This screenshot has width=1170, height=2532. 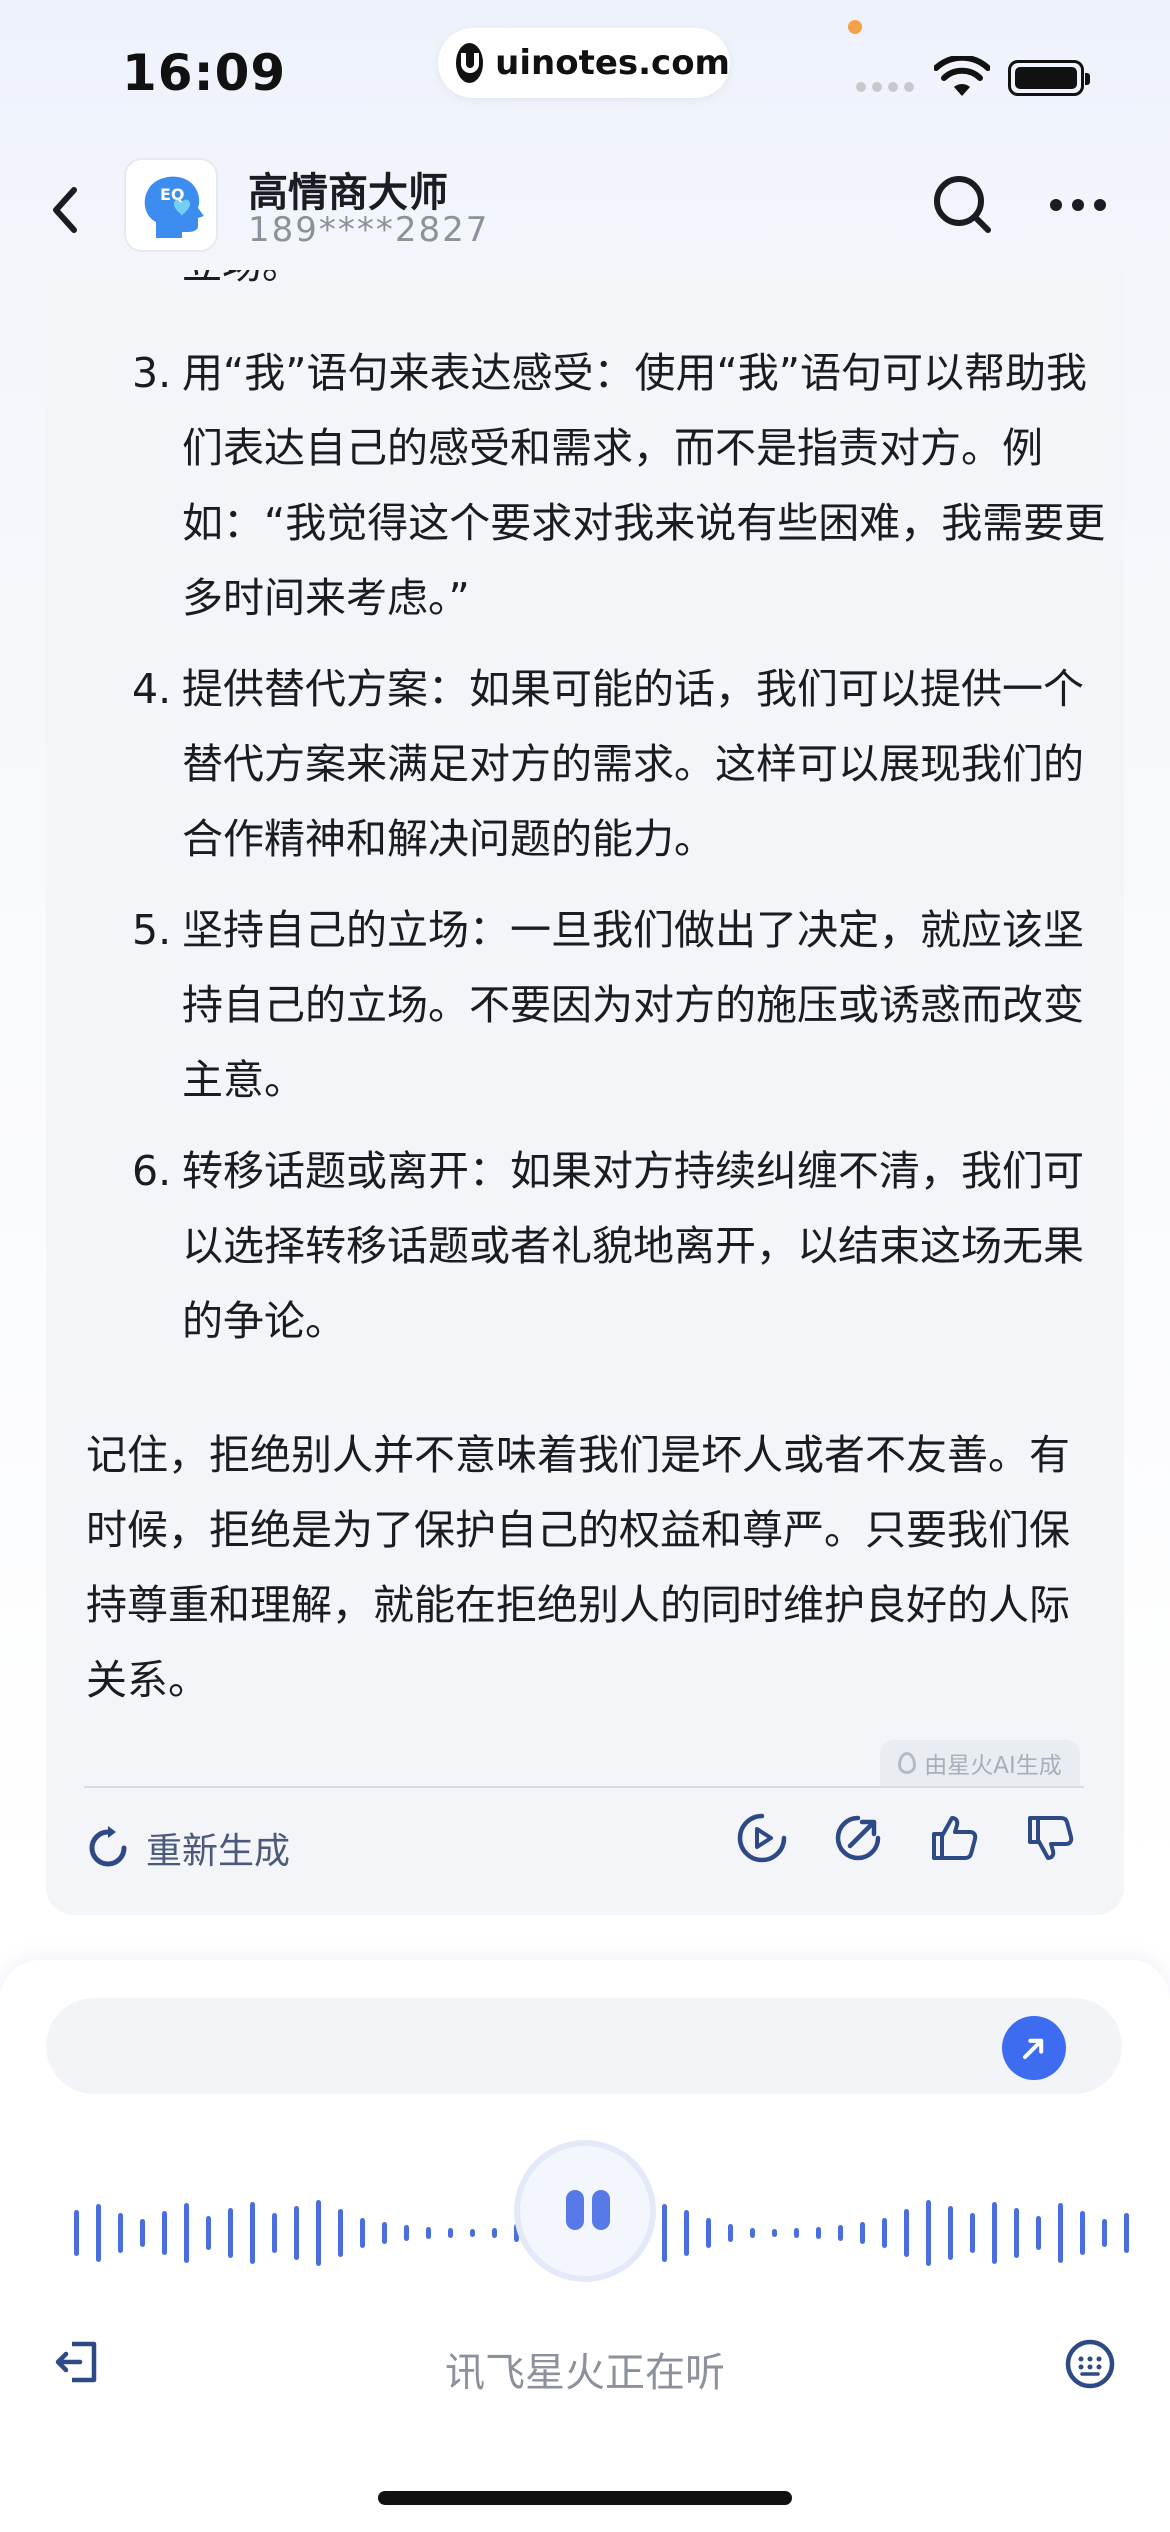 I want to click on battery-icon, so click(x=1049, y=78).